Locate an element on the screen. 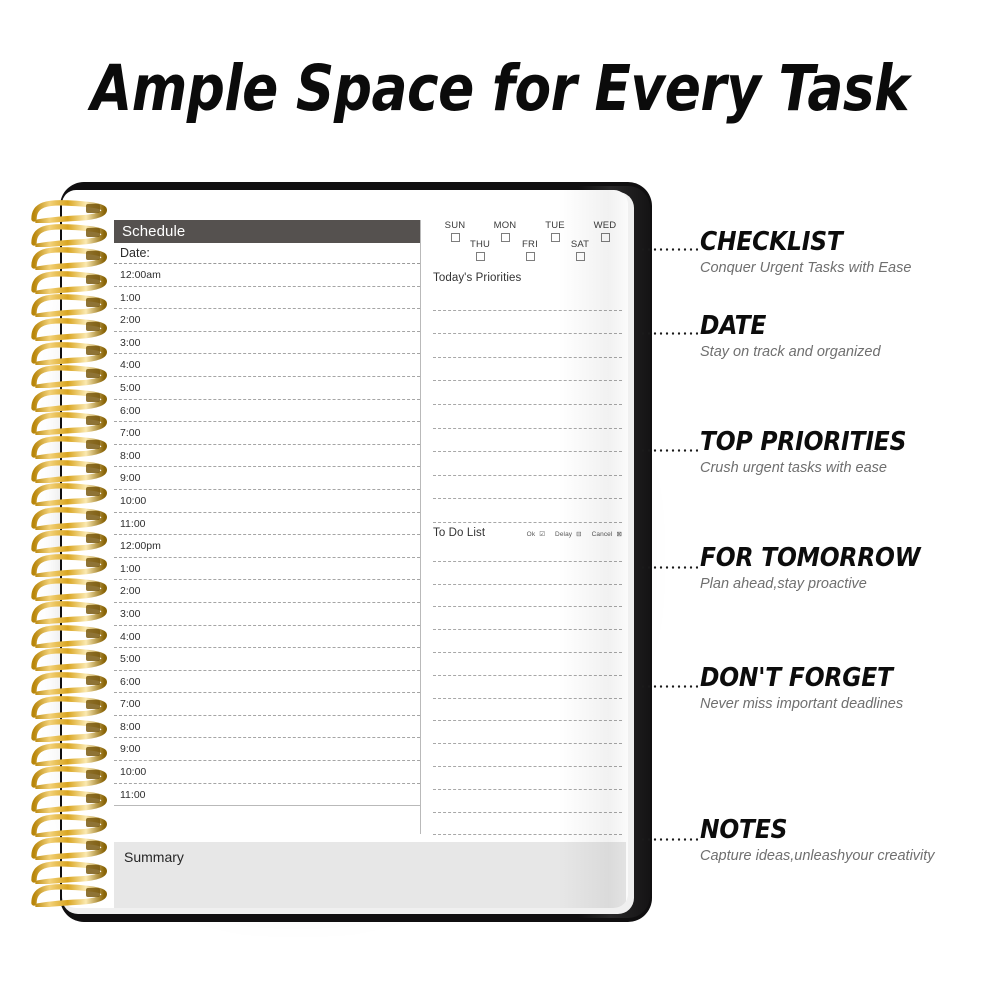 The width and height of the screenshot is (1000, 1000). todo-header: To Do List Ok ☑ Delay ⊟ Cancel ⊠ is located at coordinates (529, 533).